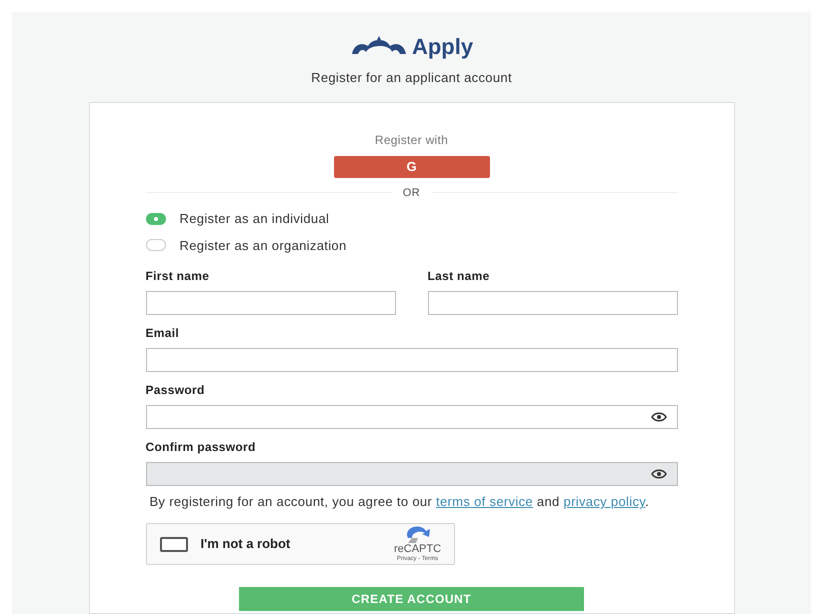 The width and height of the screenshot is (823, 614). Describe the element at coordinates (399, 501) in the screenshot. I see `agreement-text: By registering for an account, you agree to our terms of service and privacy policy.` at that location.